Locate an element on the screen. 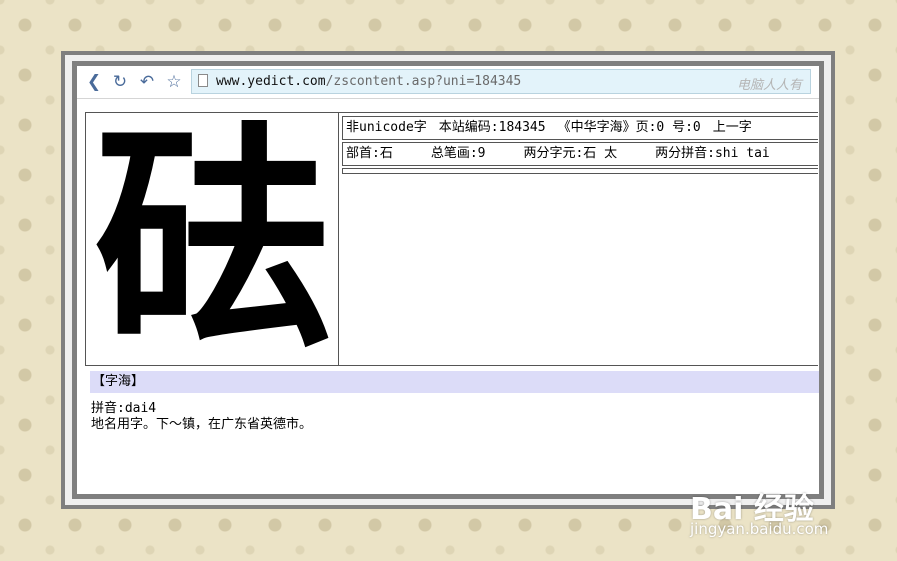 The height and width of the screenshot is (561, 897). watermark-url: jingyan.baidu.com is located at coordinates (759, 529).